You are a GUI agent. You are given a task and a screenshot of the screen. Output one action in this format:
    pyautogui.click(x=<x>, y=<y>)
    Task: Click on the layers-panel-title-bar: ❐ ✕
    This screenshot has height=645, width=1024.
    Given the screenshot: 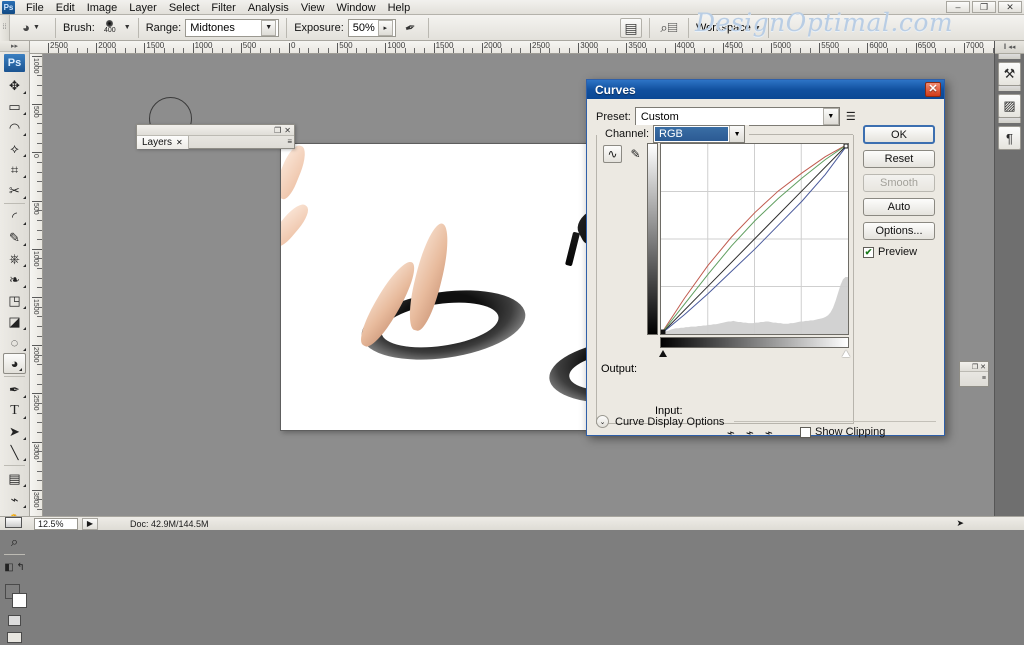 What is the action you would take?
    pyautogui.click(x=215, y=130)
    